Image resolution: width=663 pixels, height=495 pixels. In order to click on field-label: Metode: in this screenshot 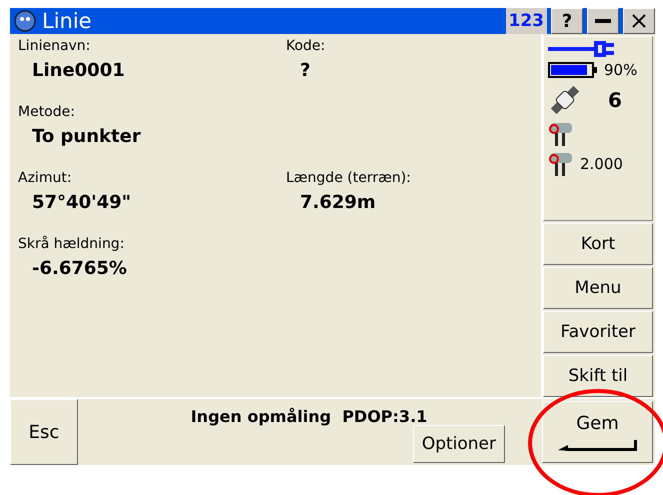, I will do `click(47, 112)`.